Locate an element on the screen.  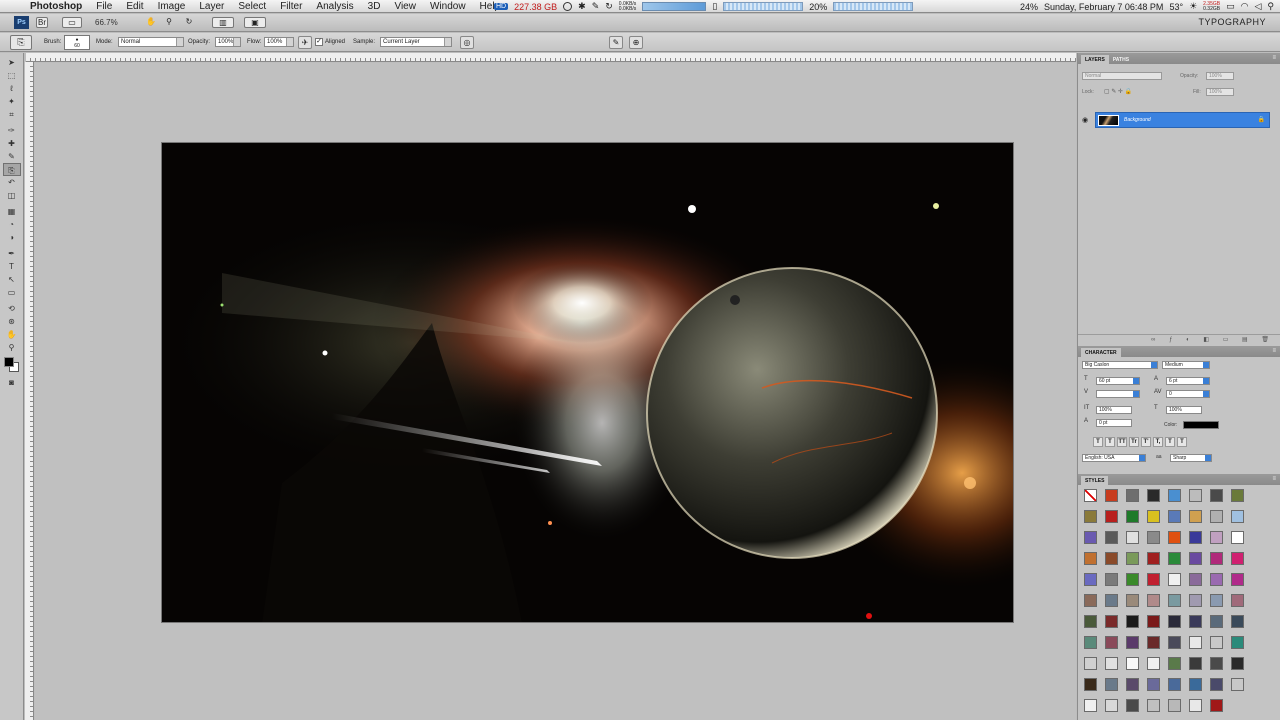
mode-select: Normal is located at coordinates (151, 42).